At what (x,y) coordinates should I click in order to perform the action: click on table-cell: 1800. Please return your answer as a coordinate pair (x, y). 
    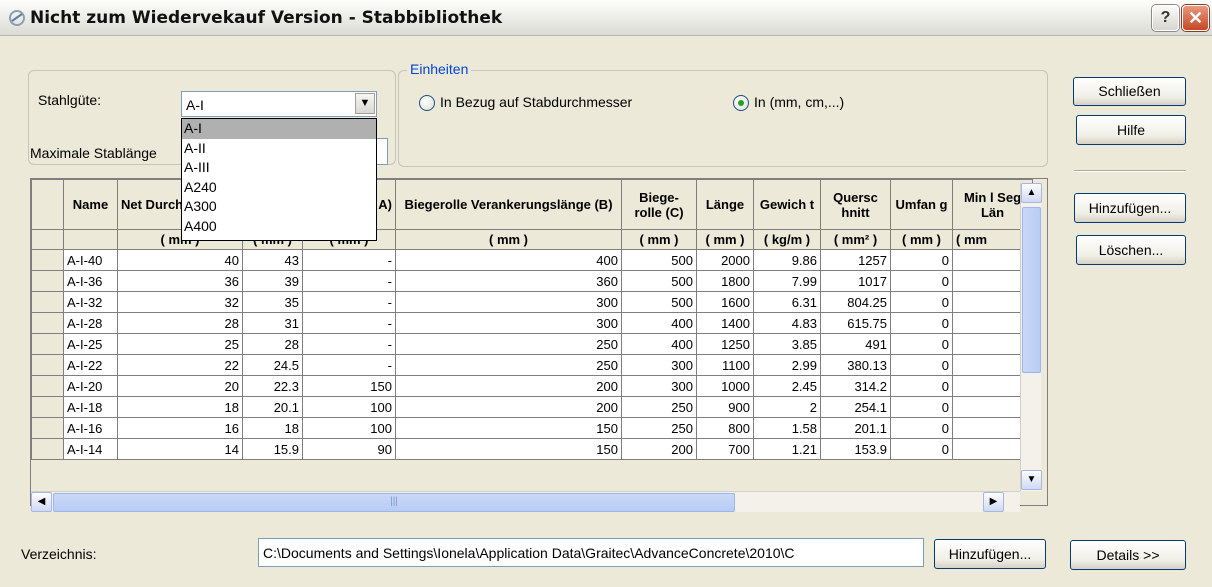
    Looking at the image, I should click on (725, 281).